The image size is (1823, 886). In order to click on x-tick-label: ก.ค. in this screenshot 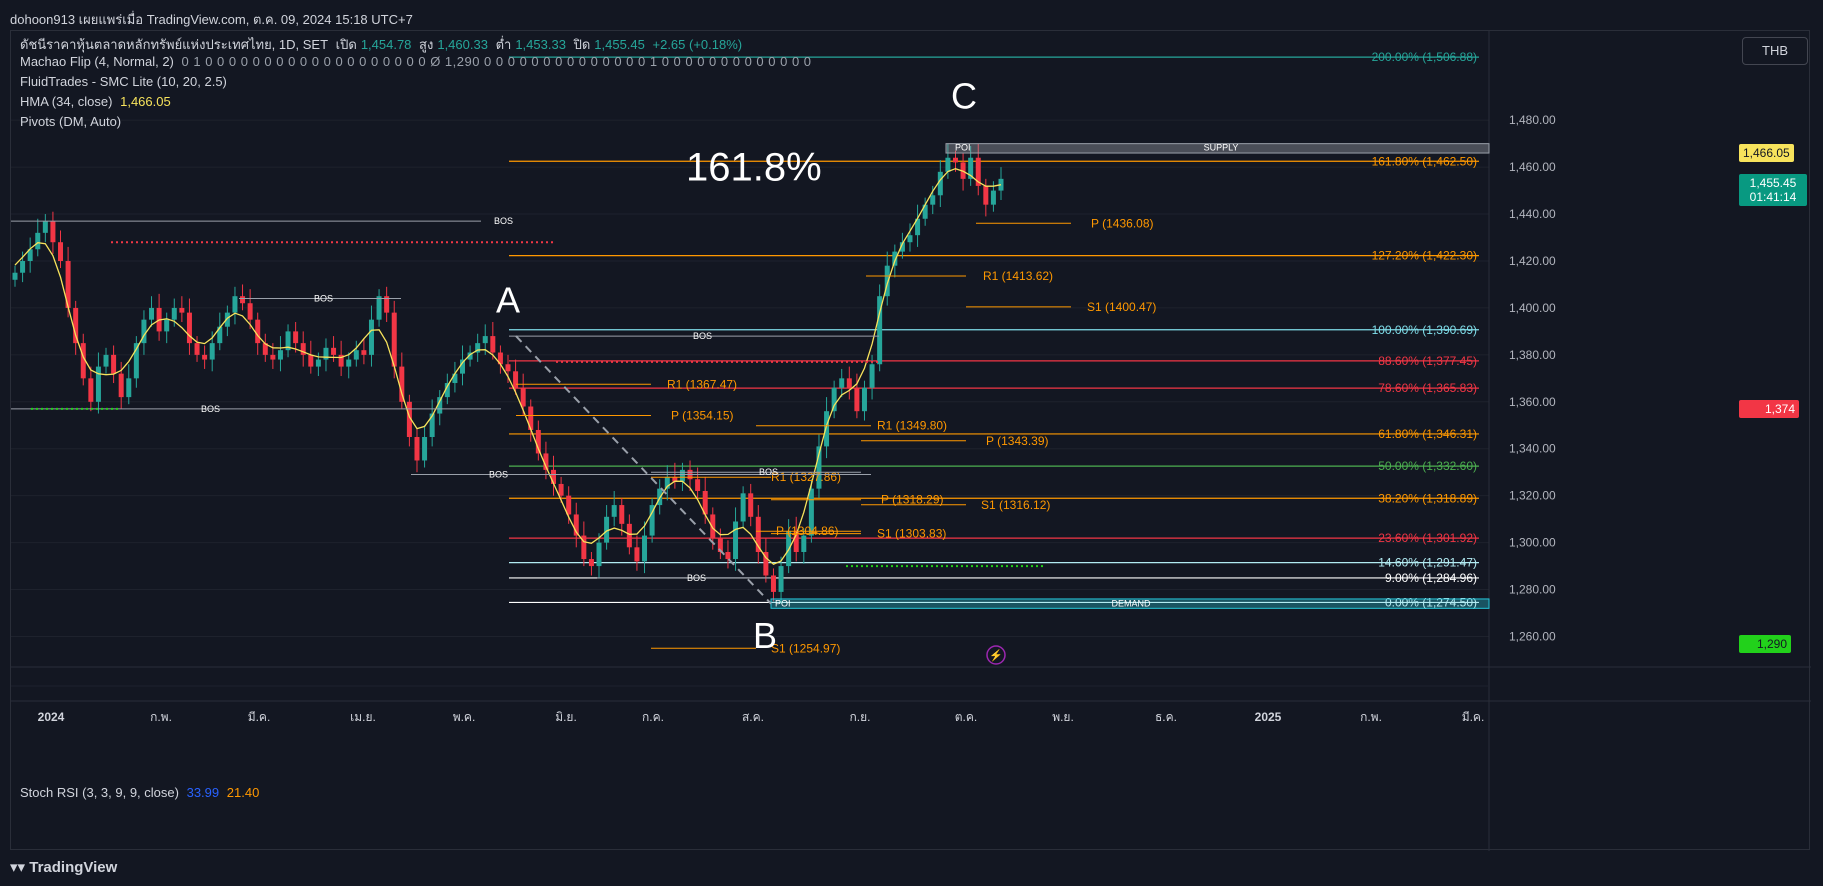, I will do `click(653, 717)`.